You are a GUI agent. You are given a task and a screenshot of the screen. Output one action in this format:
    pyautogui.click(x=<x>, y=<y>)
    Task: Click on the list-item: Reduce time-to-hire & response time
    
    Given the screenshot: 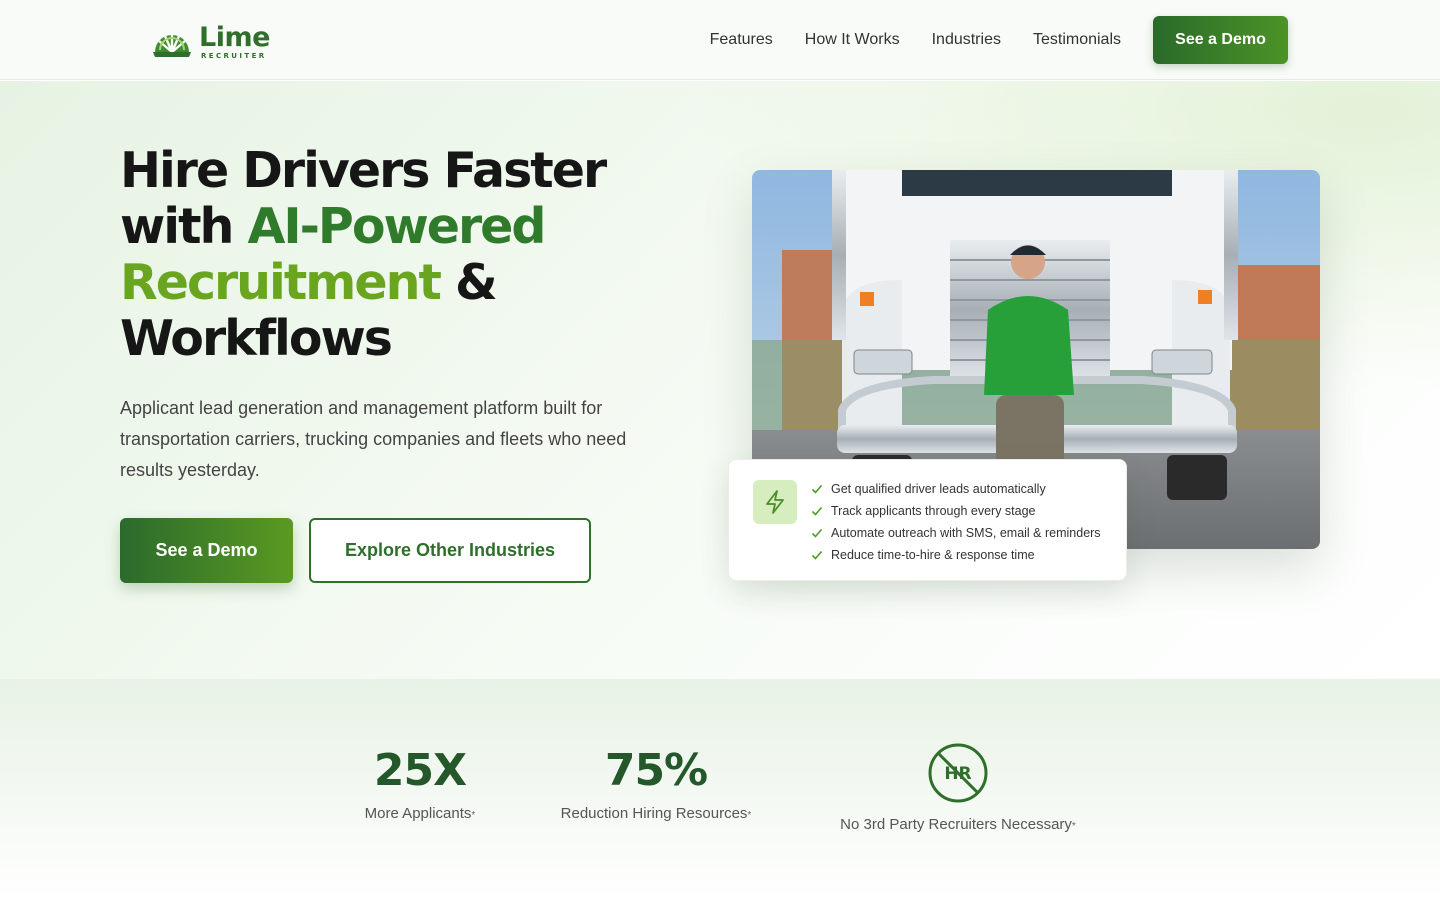 What is the action you would take?
    pyautogui.click(x=956, y=555)
    